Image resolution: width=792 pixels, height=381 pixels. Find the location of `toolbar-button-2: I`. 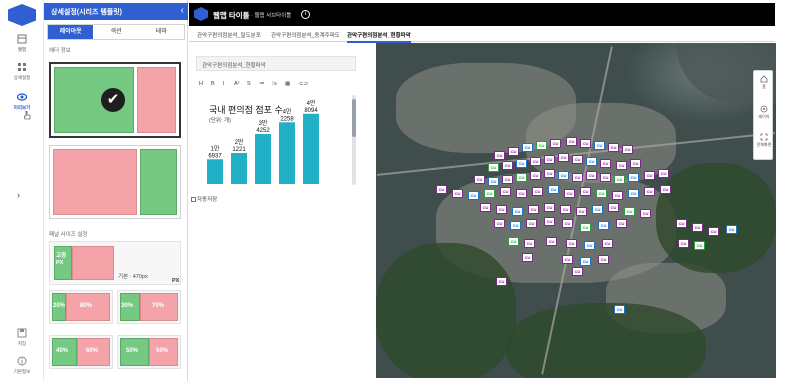

toolbar-button-2: I is located at coordinates (224, 84).